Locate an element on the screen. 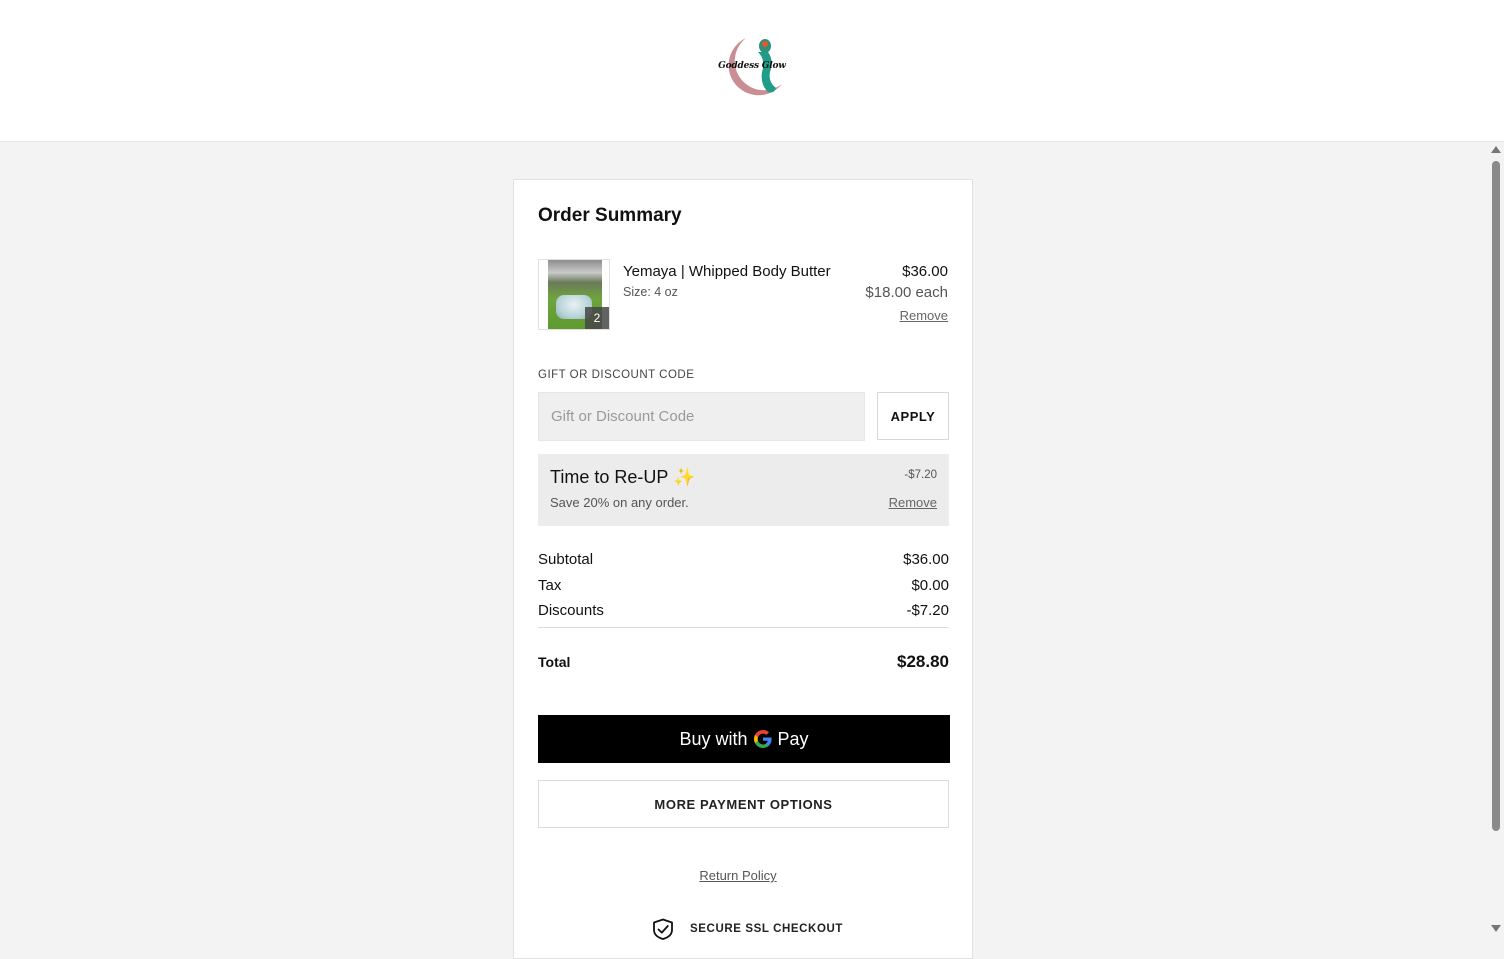 The width and height of the screenshot is (1504, 959). product-variant: Size: 4 oz is located at coordinates (650, 292).